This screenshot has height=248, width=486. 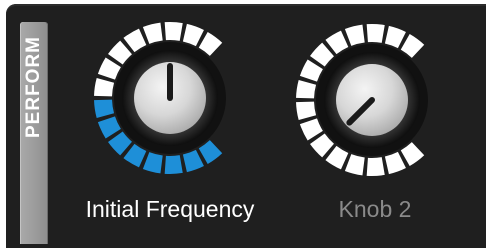 What do you see at coordinates (375, 209) in the screenshot?
I see `knob-2-label: Knob 2` at bounding box center [375, 209].